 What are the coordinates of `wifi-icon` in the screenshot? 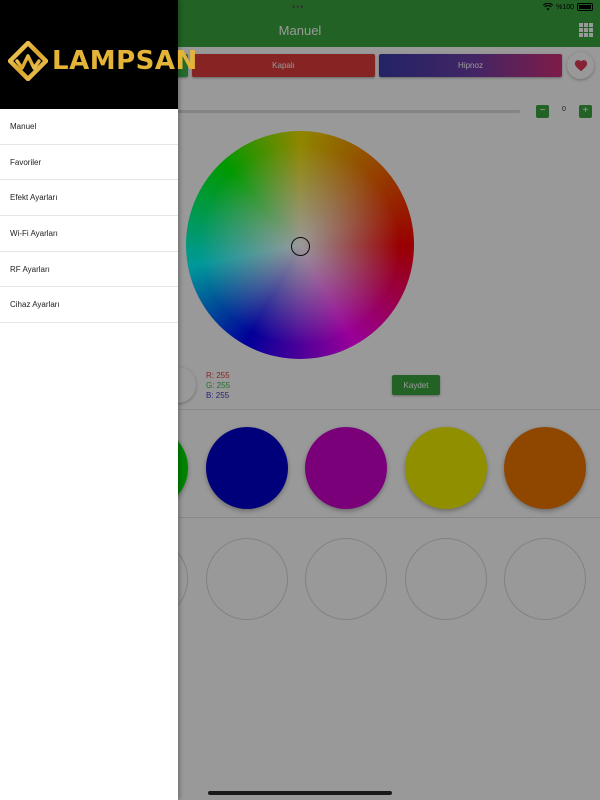 It's located at (548, 7).